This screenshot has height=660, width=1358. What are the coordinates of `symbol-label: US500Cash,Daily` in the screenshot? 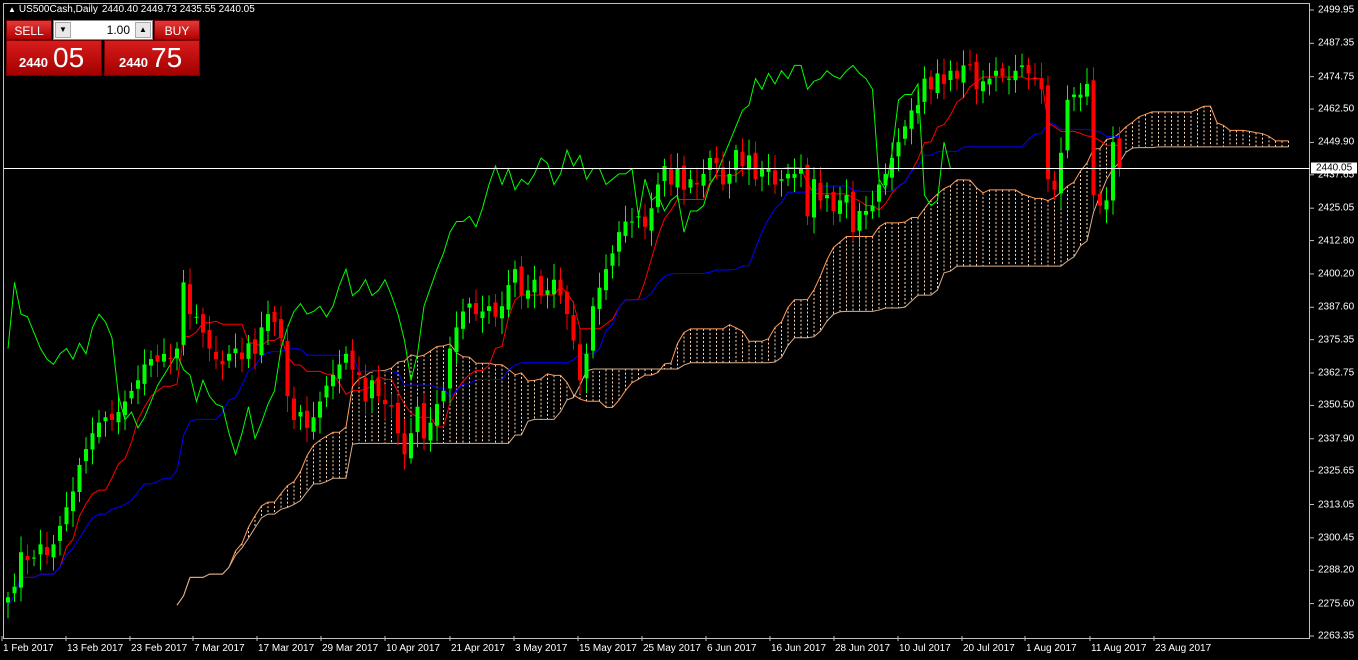 It's located at (58, 9).